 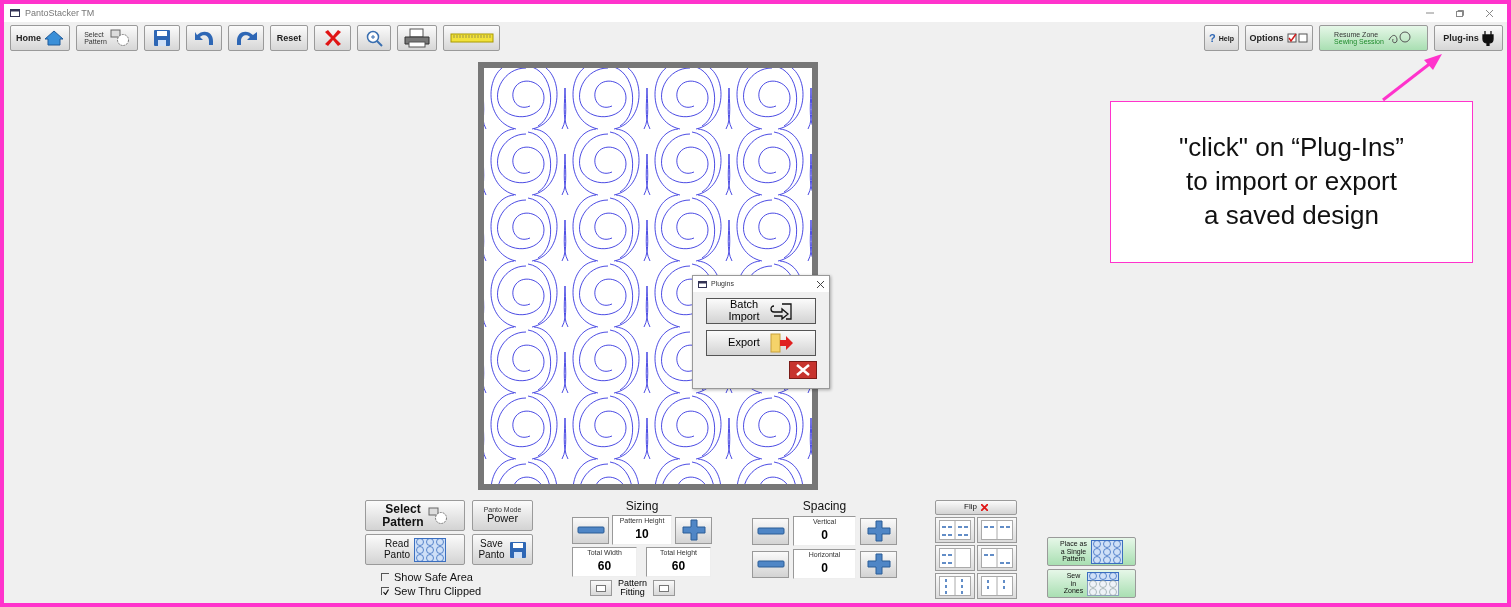 What do you see at coordinates (449, 577) in the screenshot?
I see `checkbox-row: Show Safe Area` at bounding box center [449, 577].